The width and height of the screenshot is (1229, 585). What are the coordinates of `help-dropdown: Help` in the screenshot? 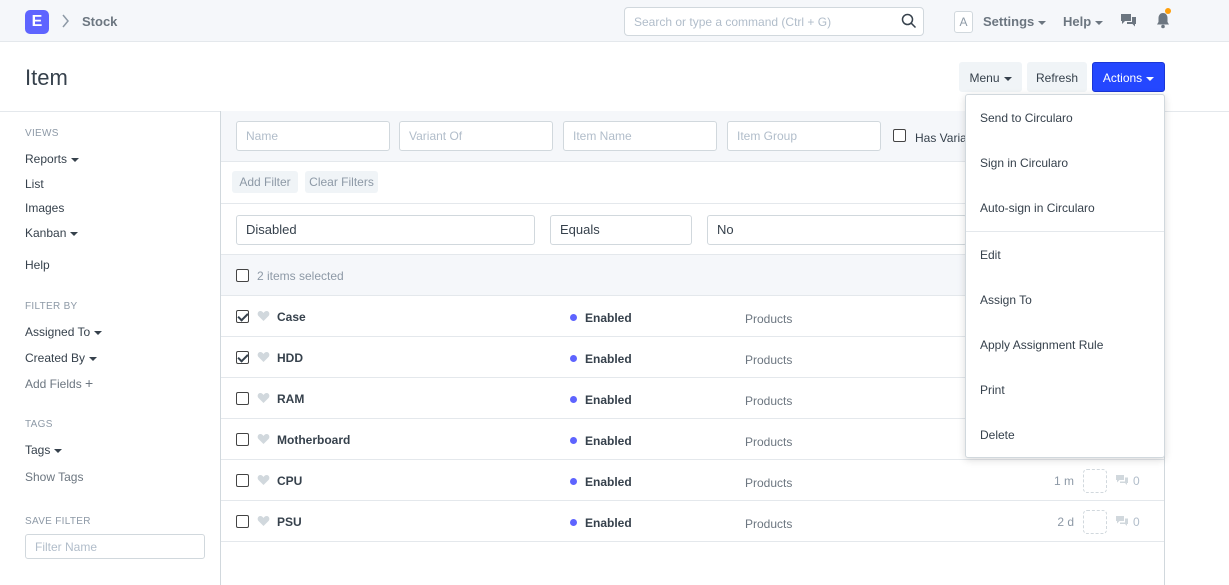 It's located at (1083, 21).